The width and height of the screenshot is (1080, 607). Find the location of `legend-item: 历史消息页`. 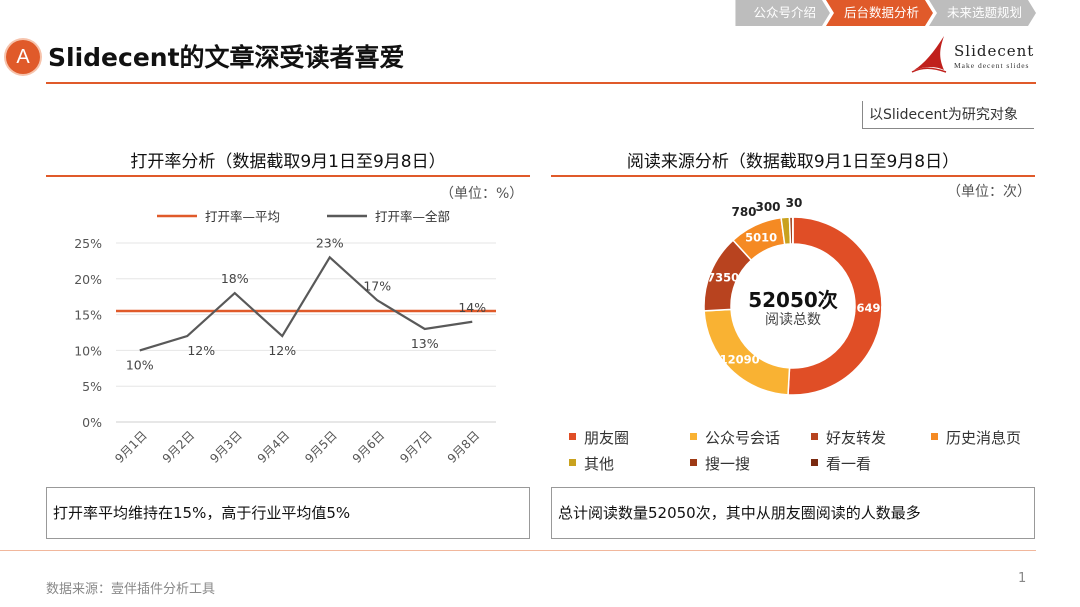

legend-item: 历史消息页 is located at coordinates (976, 437).